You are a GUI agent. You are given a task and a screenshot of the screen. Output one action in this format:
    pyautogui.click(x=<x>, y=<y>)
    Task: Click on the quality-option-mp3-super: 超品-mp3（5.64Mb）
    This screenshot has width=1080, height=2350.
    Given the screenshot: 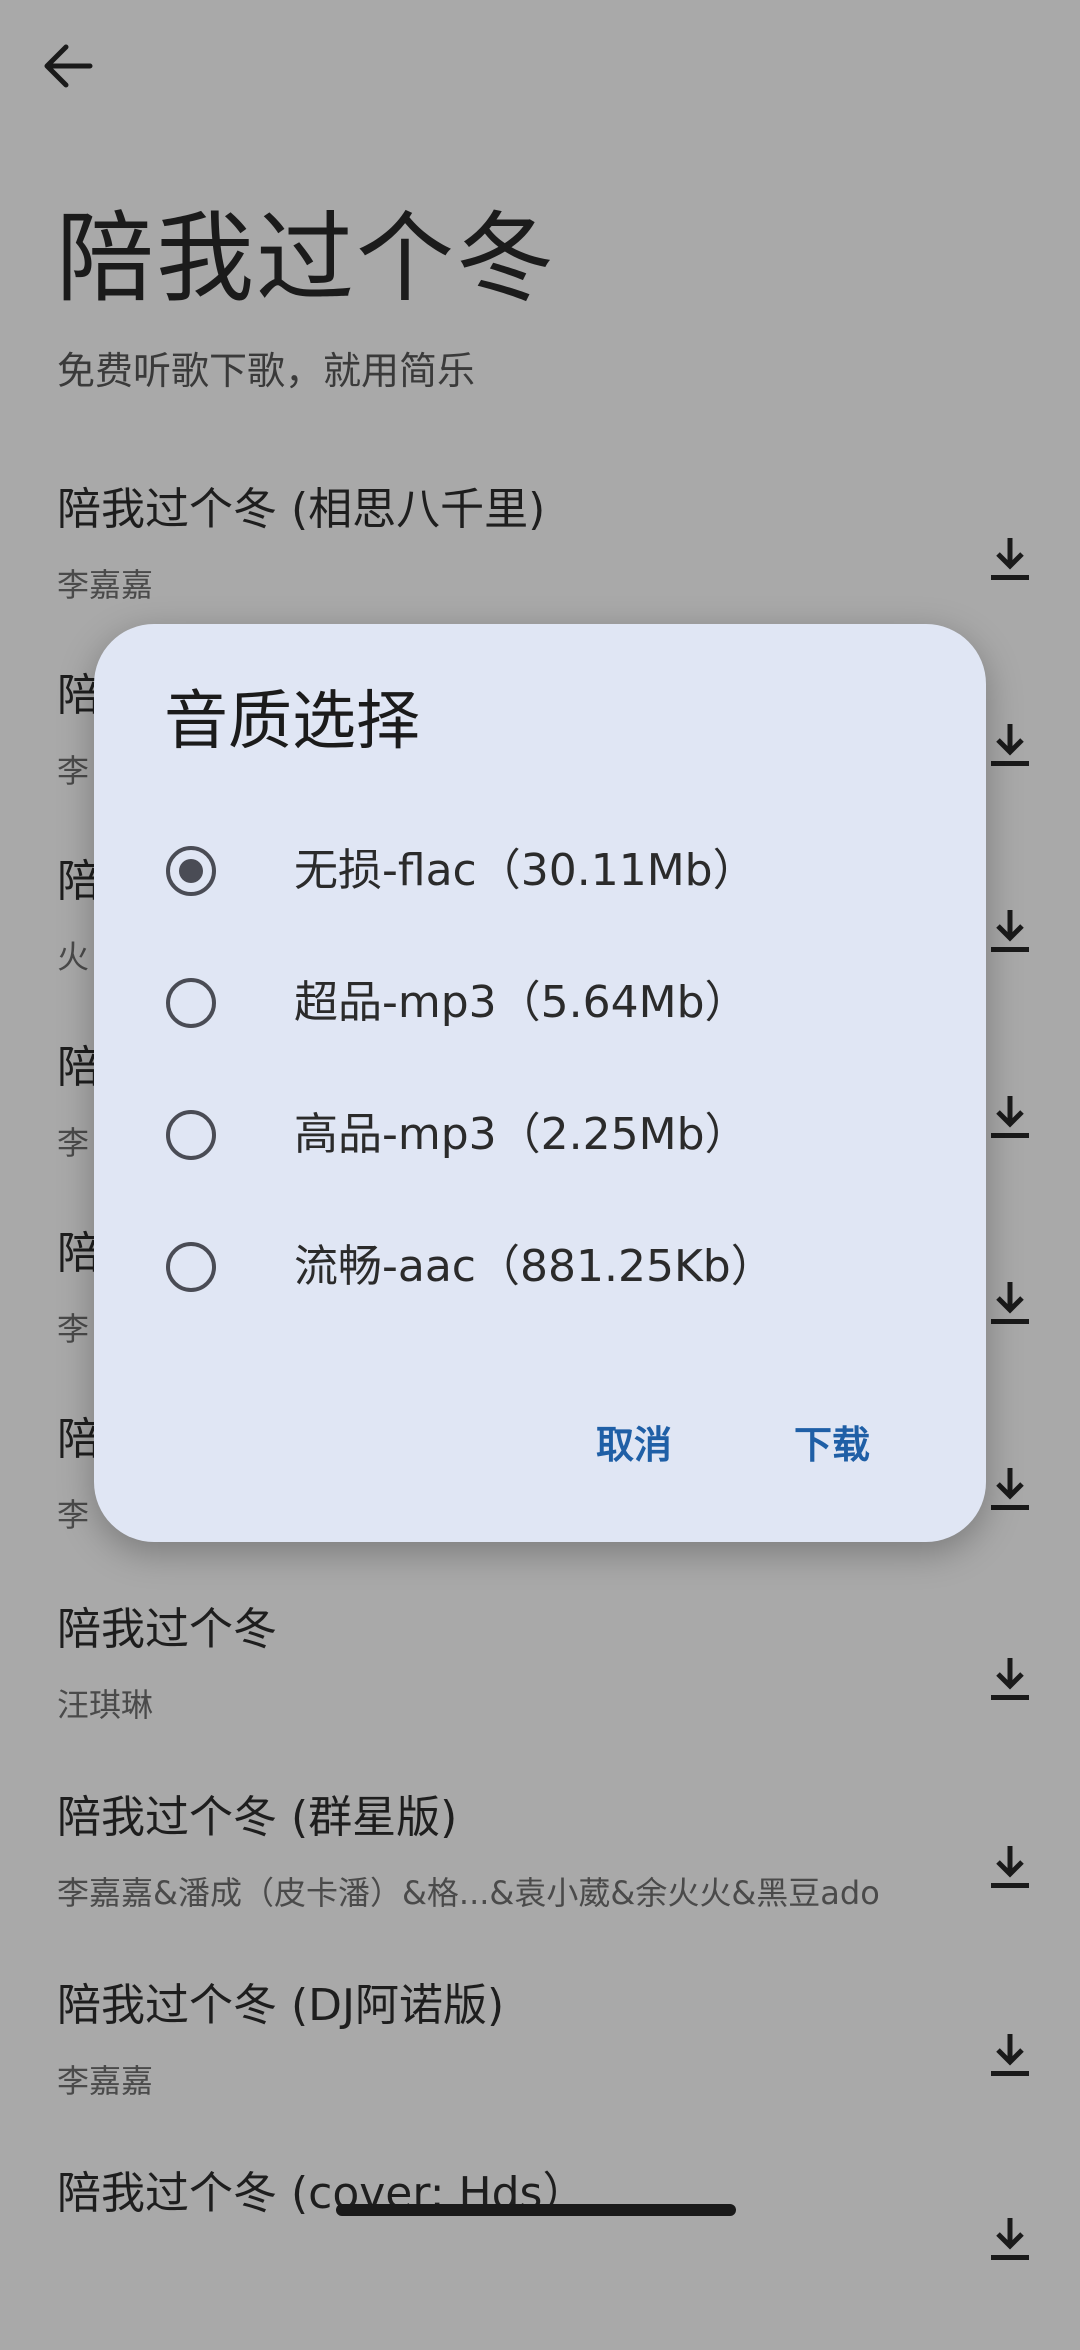 What is the action you would take?
    pyautogui.click(x=540, y=1005)
    